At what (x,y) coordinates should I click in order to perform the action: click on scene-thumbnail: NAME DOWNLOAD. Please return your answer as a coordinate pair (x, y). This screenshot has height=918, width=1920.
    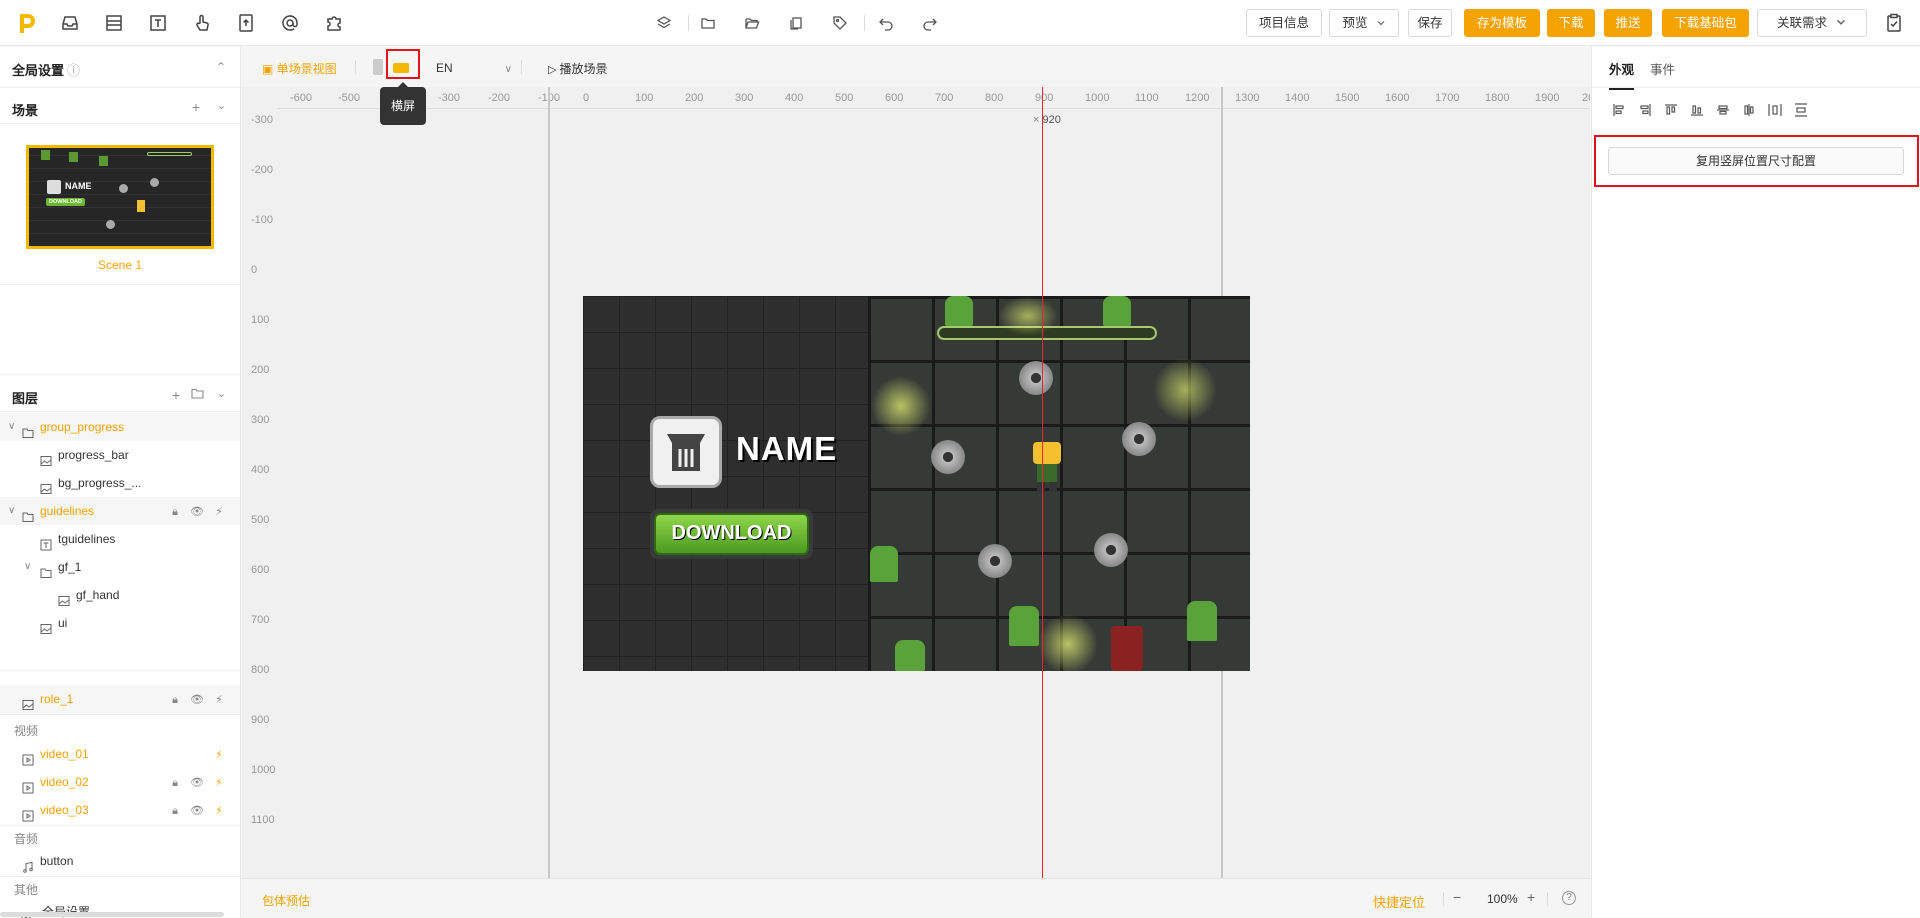
    Looking at the image, I should click on (120, 197).